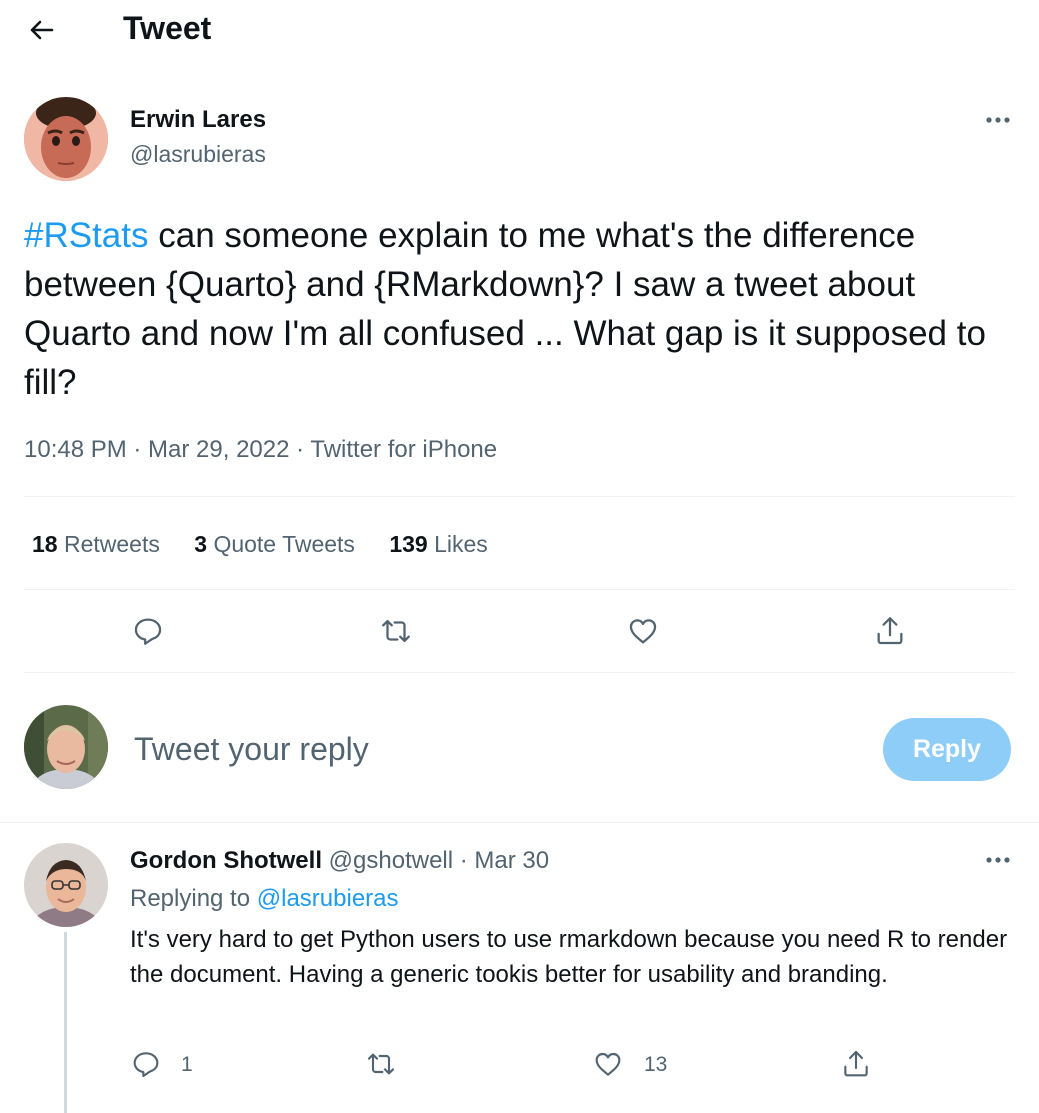 This screenshot has width=1039, height=1113. I want to click on retweets-stat: 18 Retweets, so click(99, 544).